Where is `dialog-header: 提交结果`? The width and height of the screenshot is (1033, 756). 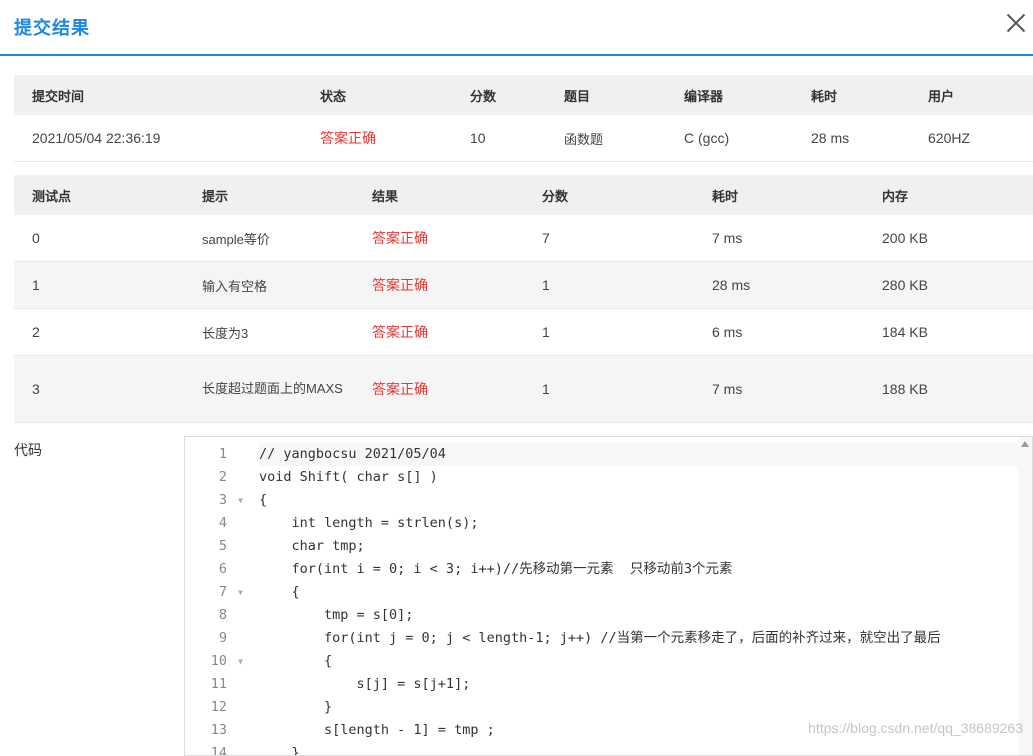 dialog-header: 提交结果 is located at coordinates (516, 28).